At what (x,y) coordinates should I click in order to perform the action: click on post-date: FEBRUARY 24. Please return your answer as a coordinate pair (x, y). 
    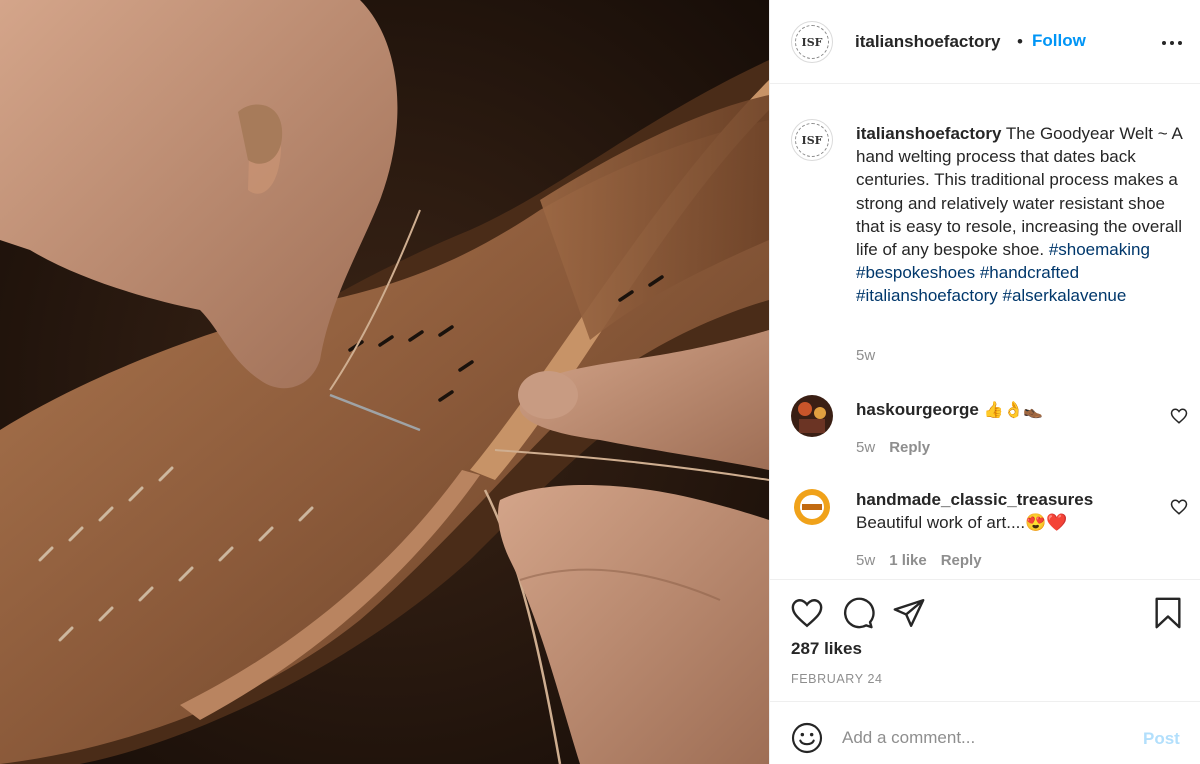
    Looking at the image, I should click on (837, 679).